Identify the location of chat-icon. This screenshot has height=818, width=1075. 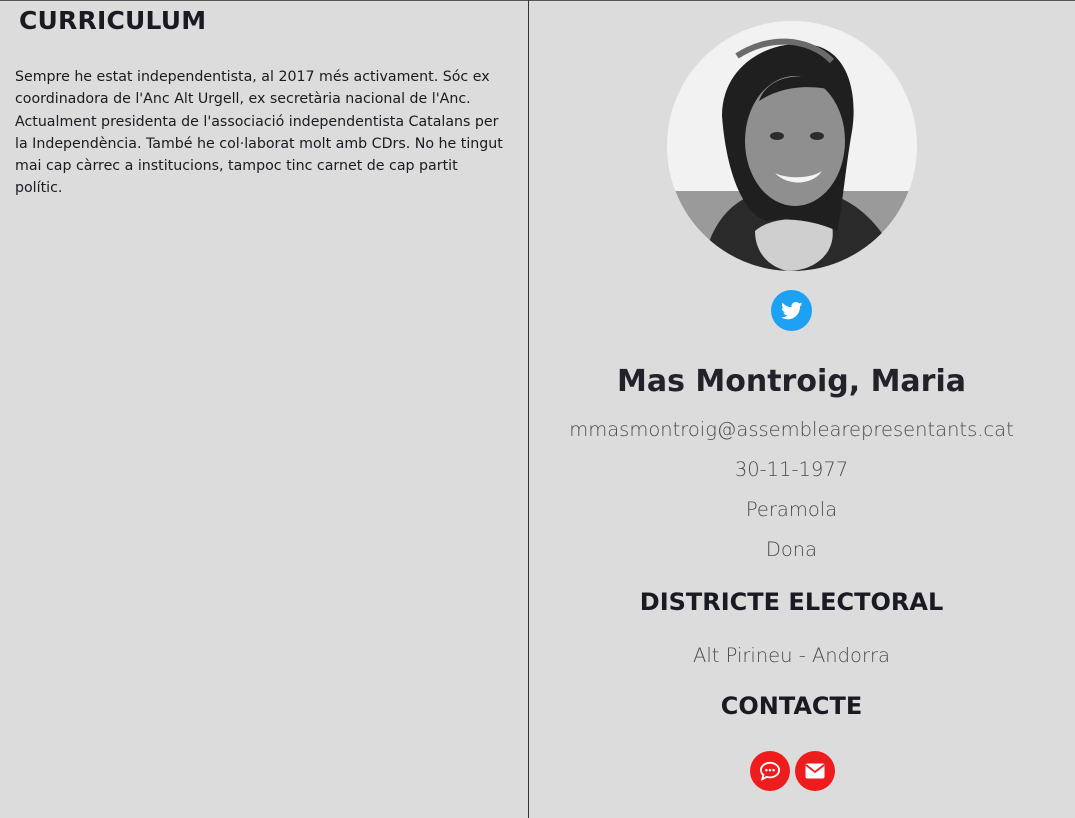
(770, 771).